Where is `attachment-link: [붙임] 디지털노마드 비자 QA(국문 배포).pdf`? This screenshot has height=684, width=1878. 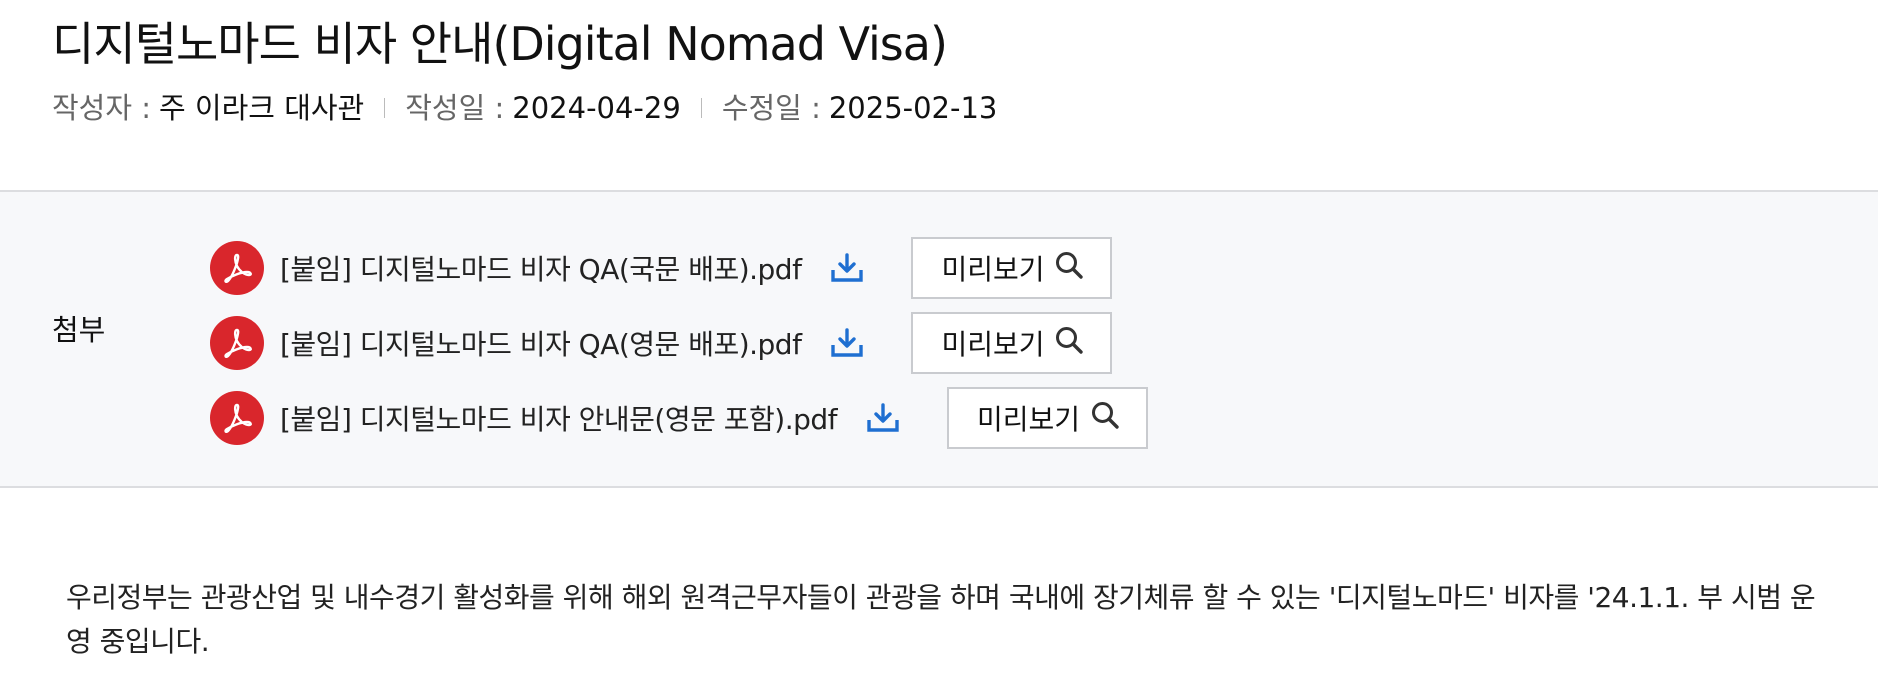 attachment-link: [붙임] 디지털노마드 비자 QA(국문 배포).pdf is located at coordinates (541, 268).